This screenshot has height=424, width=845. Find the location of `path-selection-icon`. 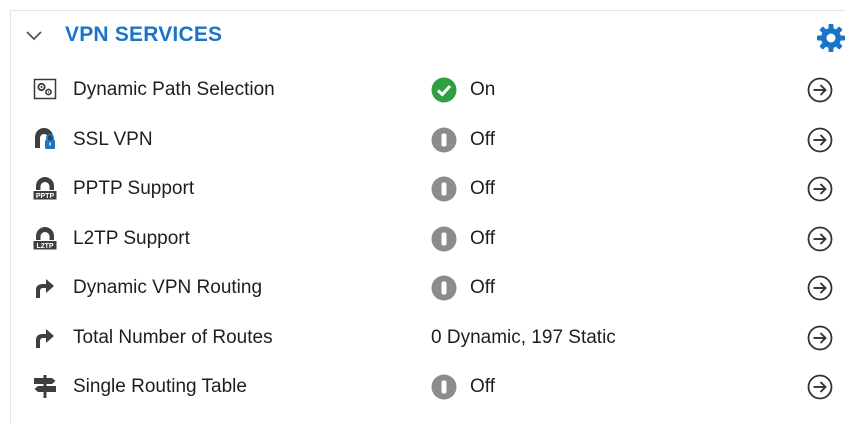

path-selection-icon is located at coordinates (45, 89).